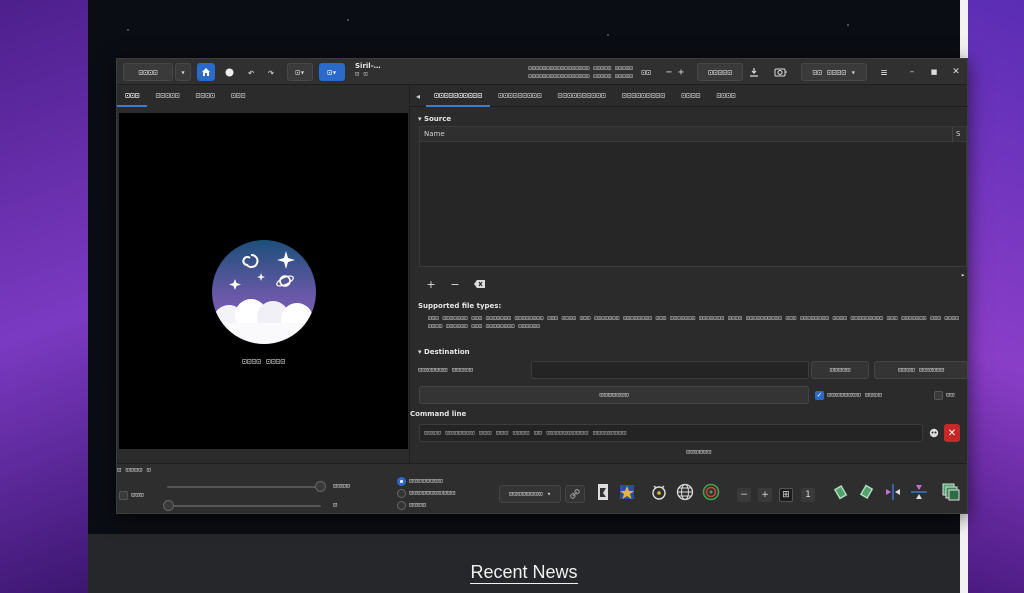  I want to click on command-help-icon, so click(934, 433).